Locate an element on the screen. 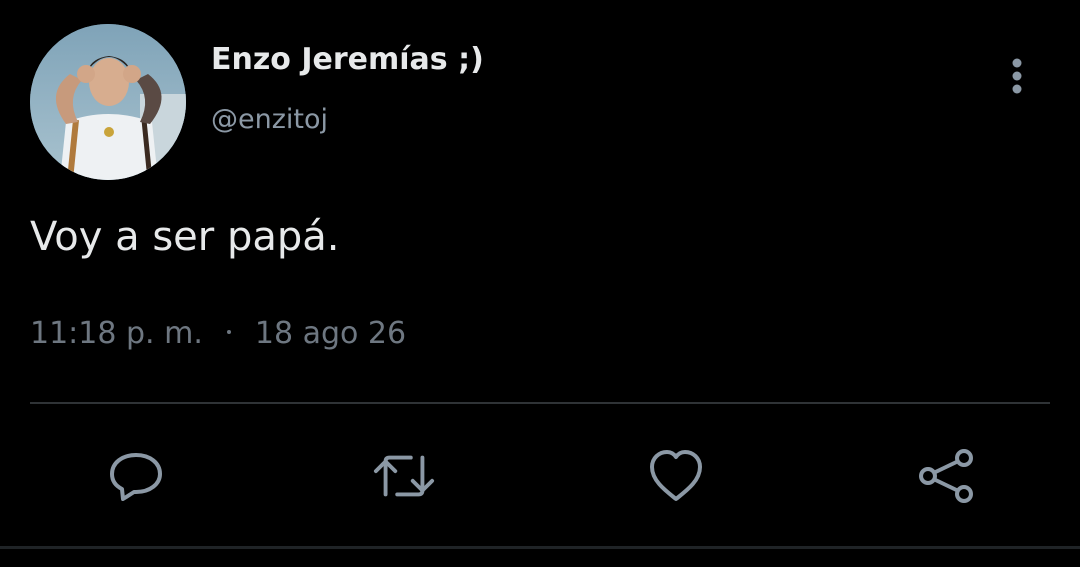 This screenshot has width=1080, height=567. more-vertical-icon is located at coordinates (1017, 76).